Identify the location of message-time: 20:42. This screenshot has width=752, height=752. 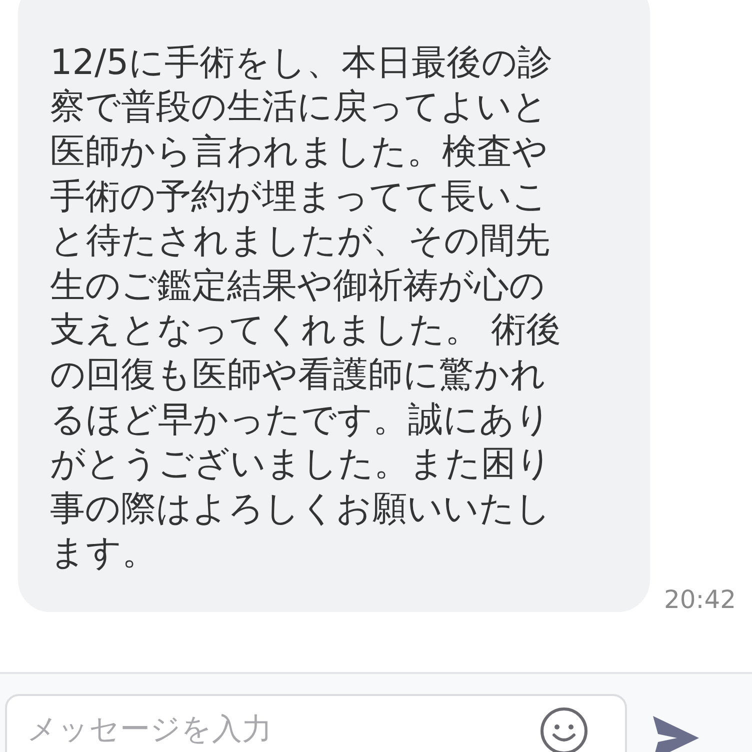
(700, 599).